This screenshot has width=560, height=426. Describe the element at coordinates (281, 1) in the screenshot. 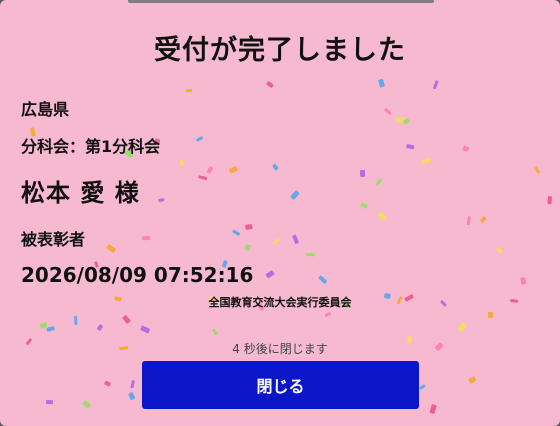

I see `window-top-handle` at that location.